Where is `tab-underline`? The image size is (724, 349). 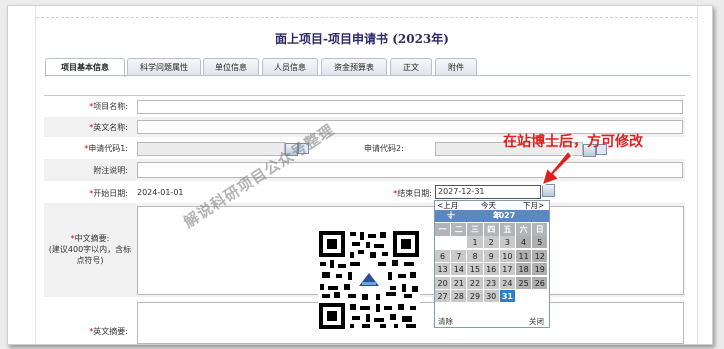
tab-underline is located at coordinates (367, 75).